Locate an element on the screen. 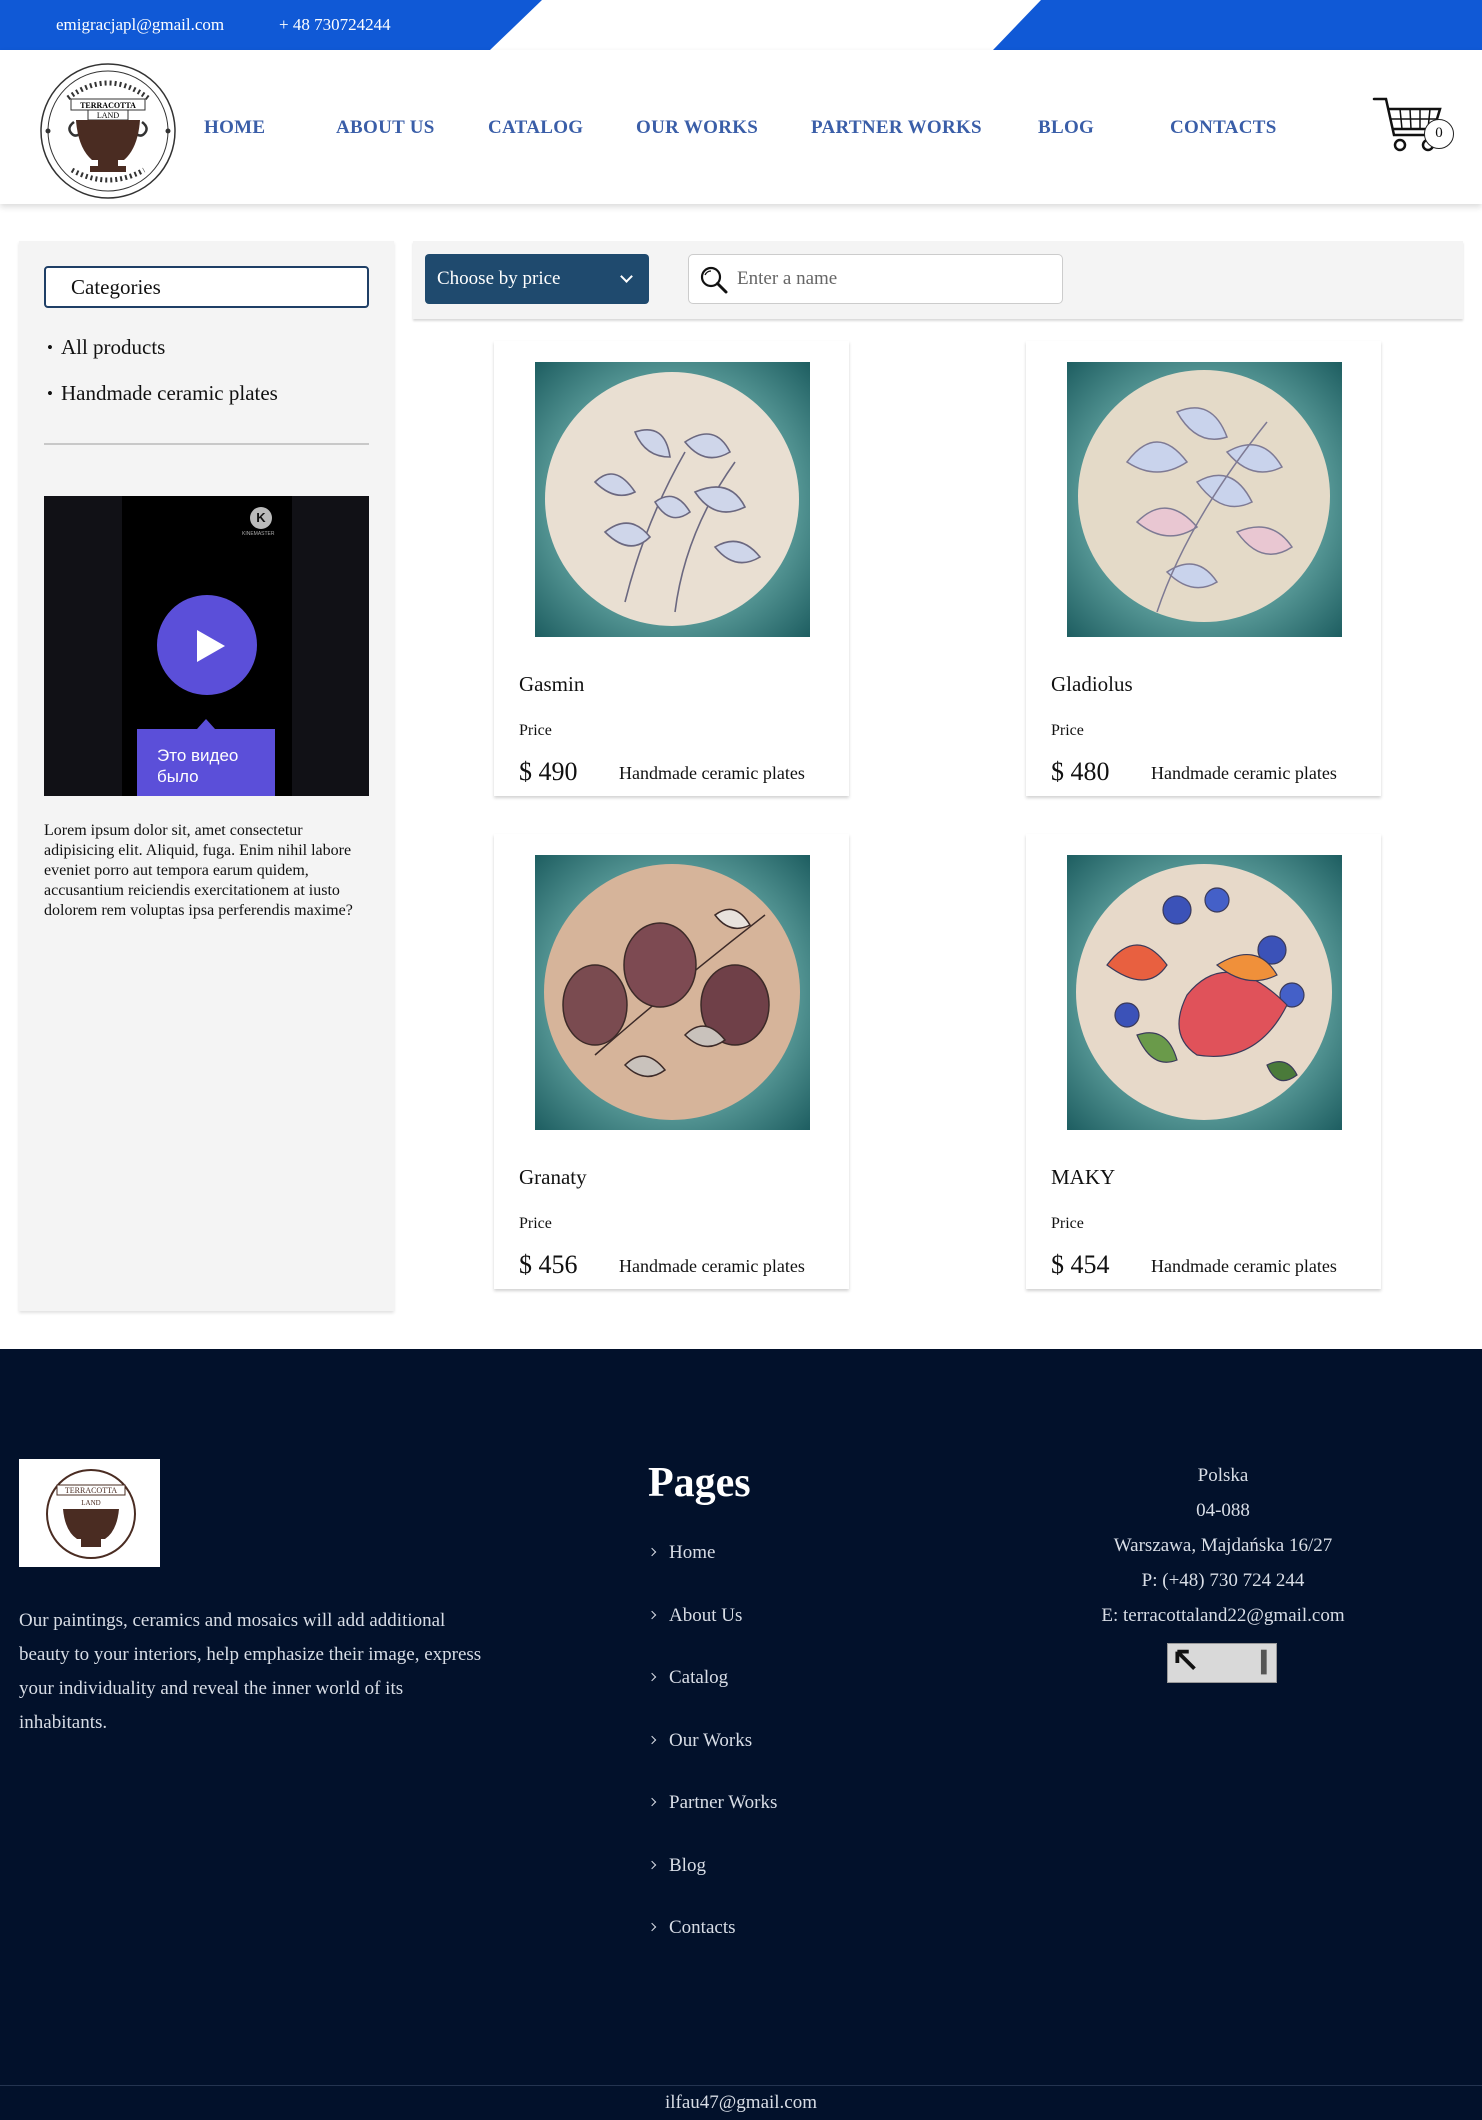 This screenshot has width=1482, height=2120. top-bar-cut-left is located at coordinates (516, 25).